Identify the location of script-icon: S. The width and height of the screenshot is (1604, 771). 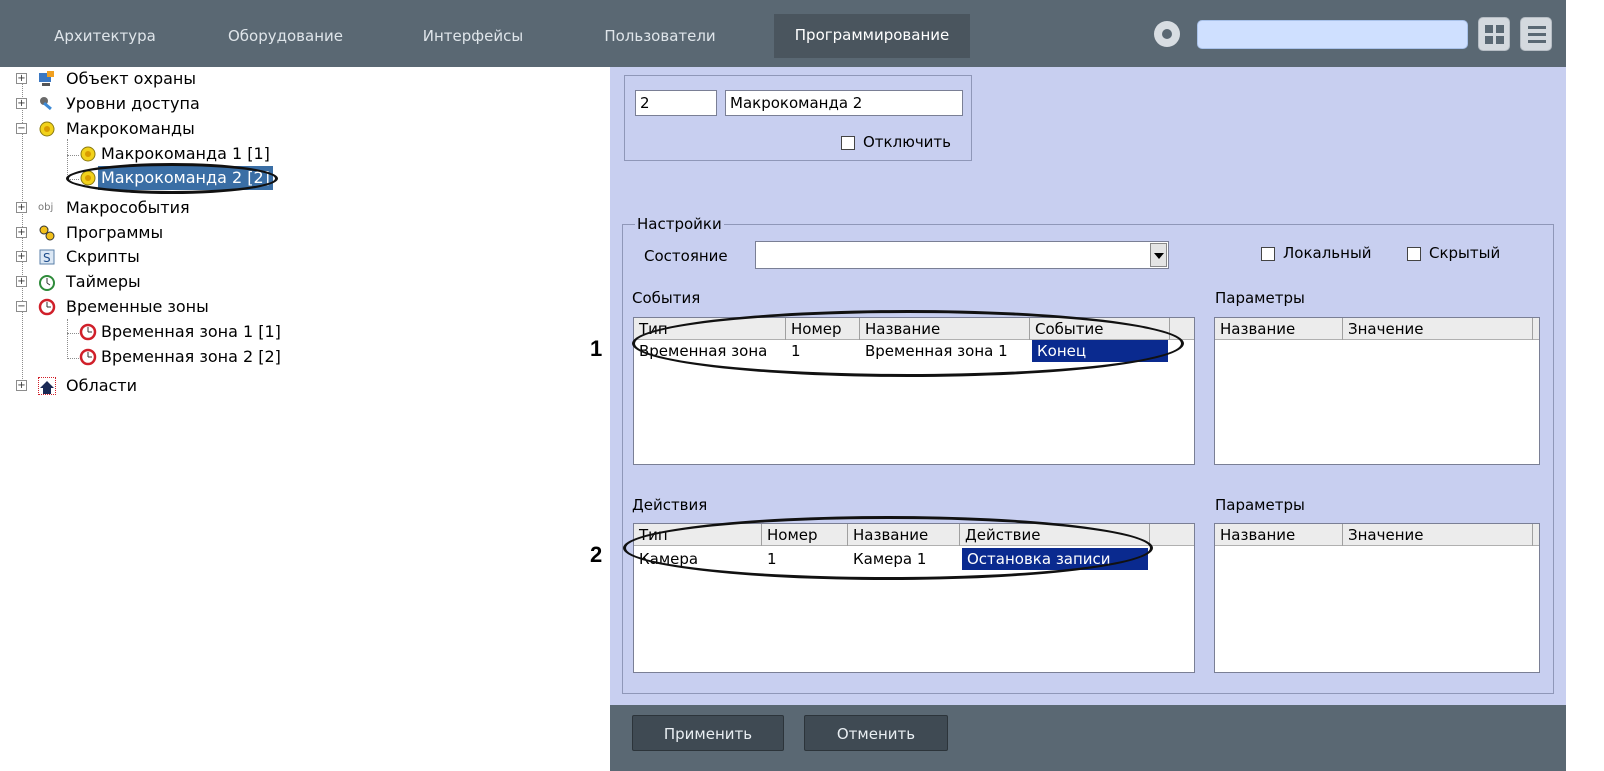
(47, 257).